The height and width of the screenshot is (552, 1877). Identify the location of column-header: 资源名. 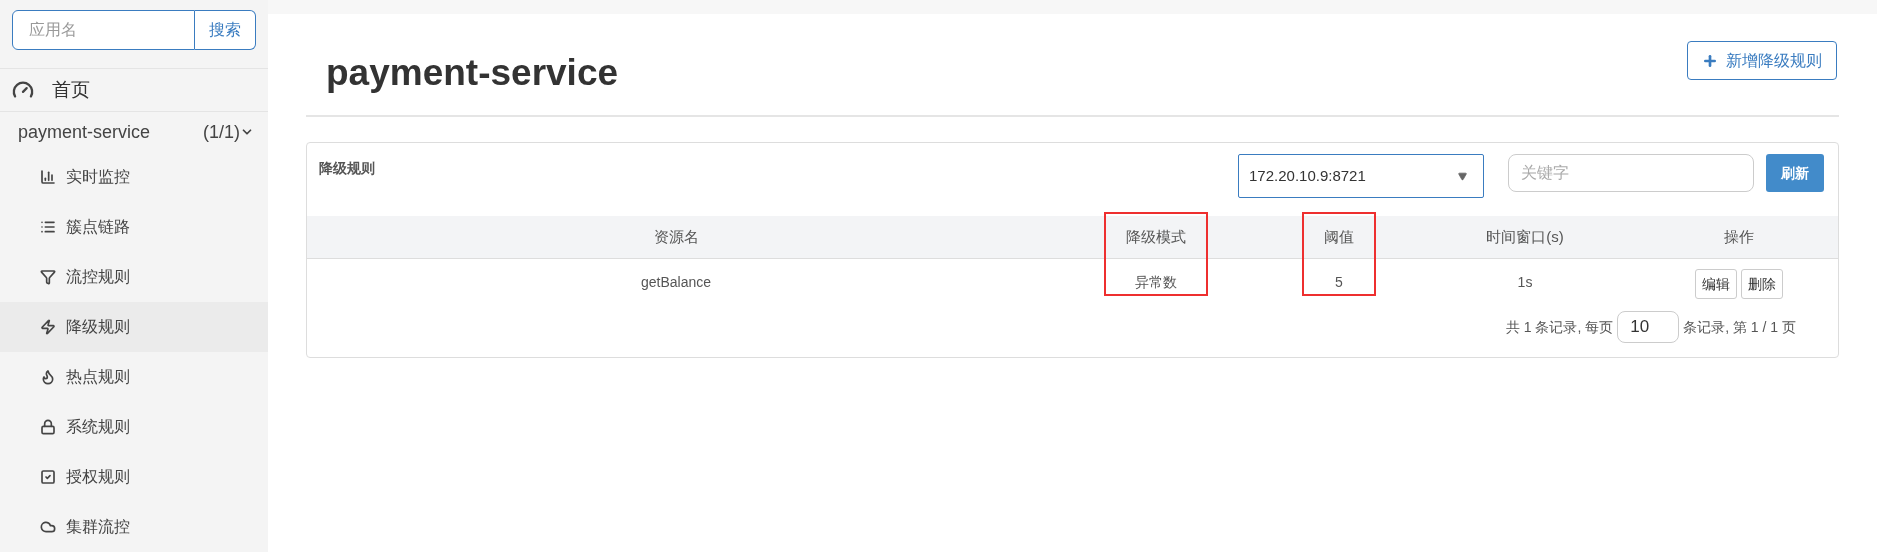
(676, 236).